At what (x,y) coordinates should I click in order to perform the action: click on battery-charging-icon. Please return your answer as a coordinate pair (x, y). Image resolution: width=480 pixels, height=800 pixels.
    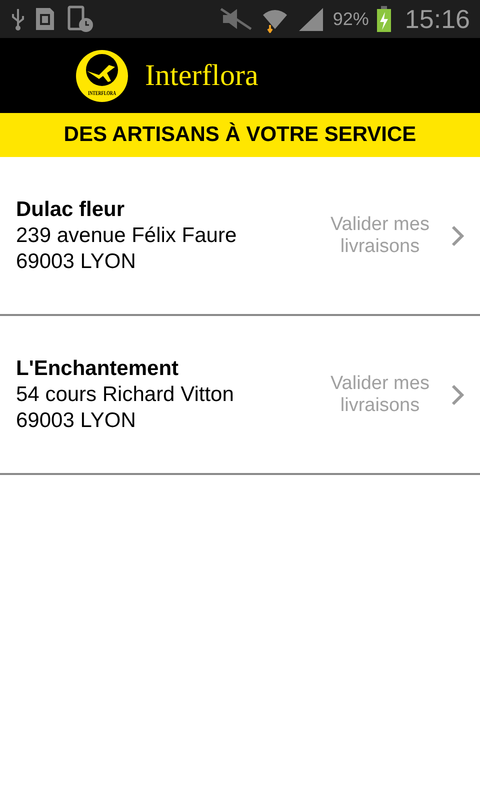
    Looking at the image, I should click on (383, 19).